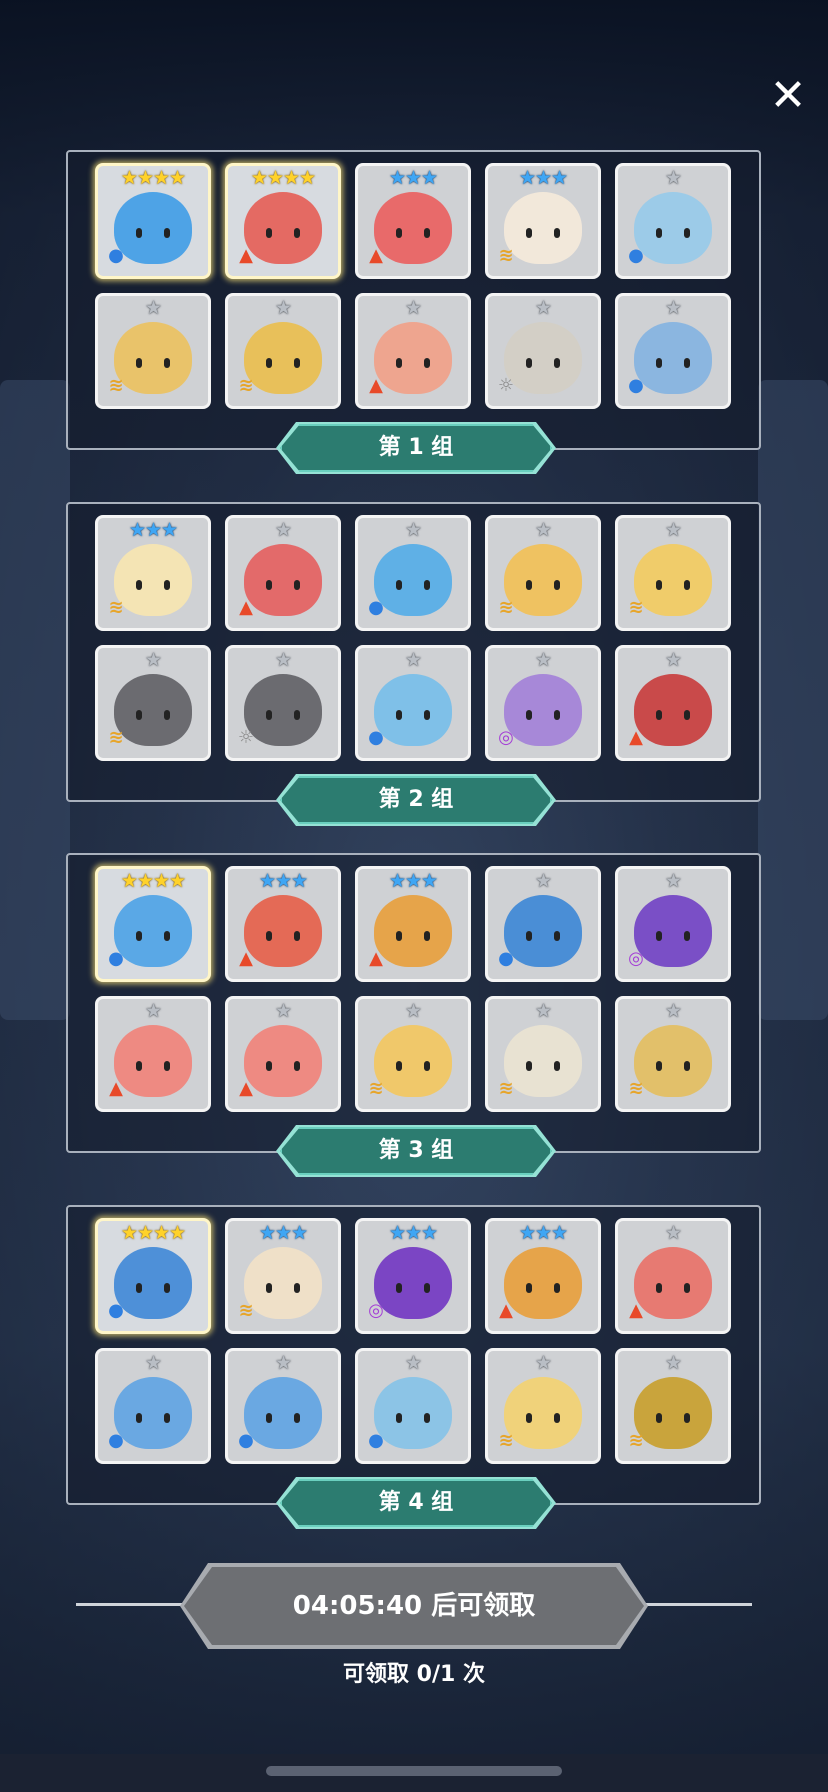 The width and height of the screenshot is (828, 1792). I want to click on home-indicator, so click(414, 1771).